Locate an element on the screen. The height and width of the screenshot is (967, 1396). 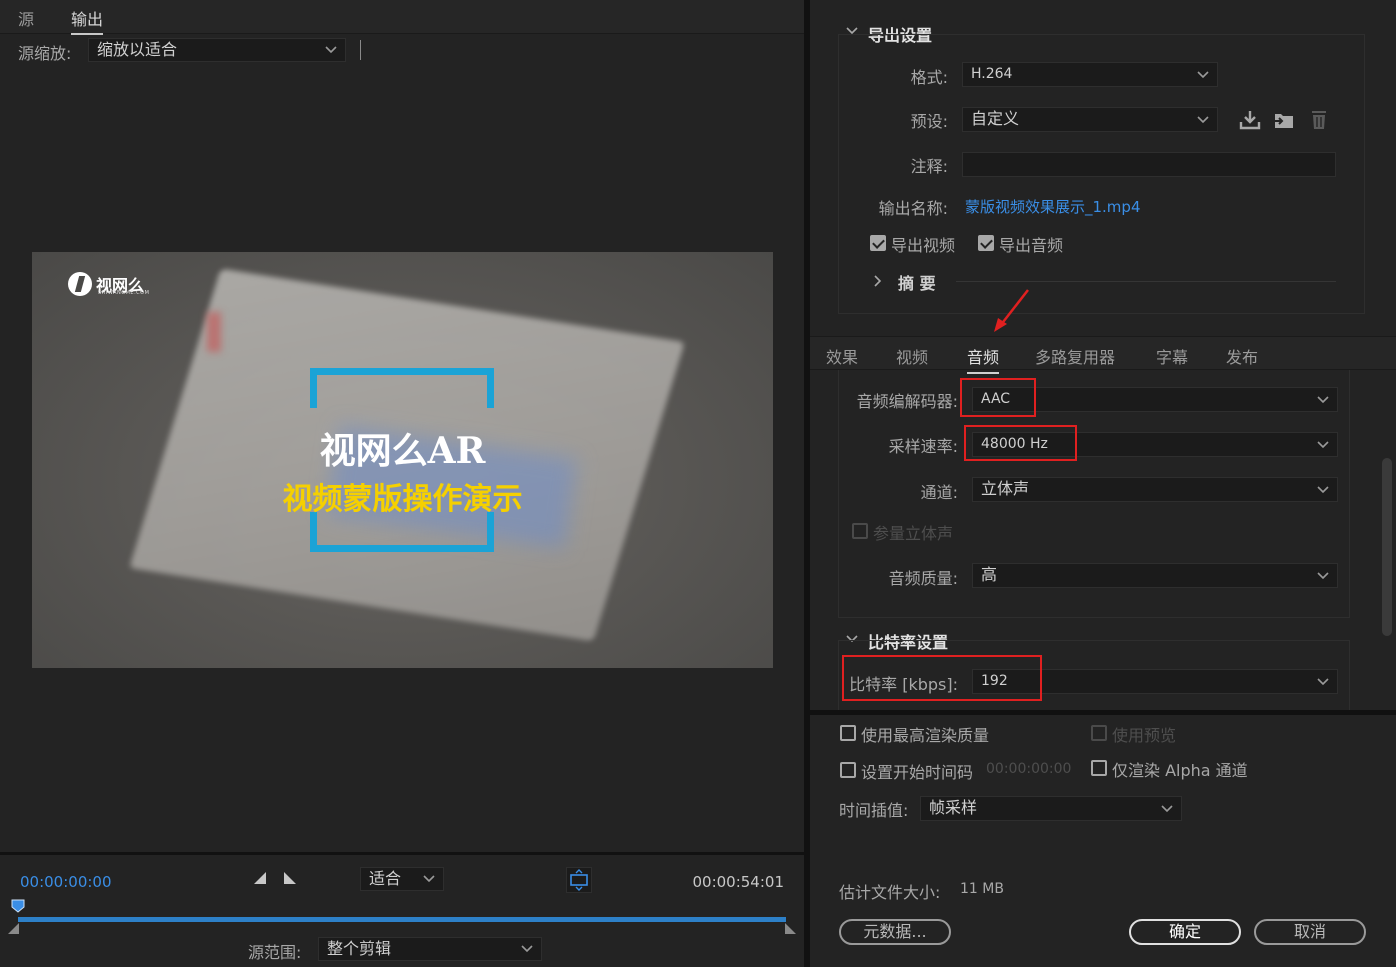
source-range-dropdown: 整个剪辑 is located at coordinates (430, 949).